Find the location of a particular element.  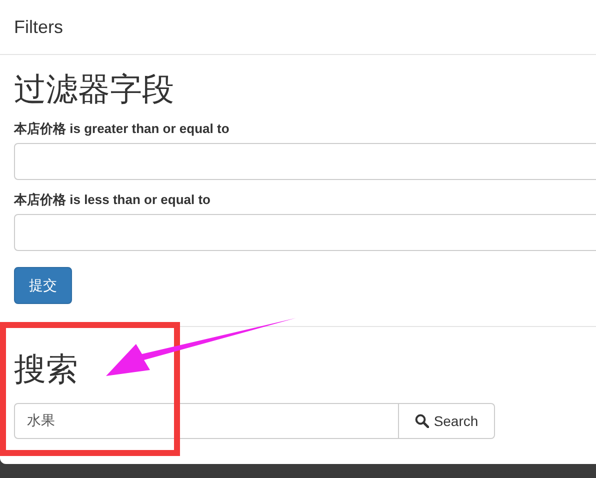

field-label: 本店价格 is less than or equal to is located at coordinates (113, 200).